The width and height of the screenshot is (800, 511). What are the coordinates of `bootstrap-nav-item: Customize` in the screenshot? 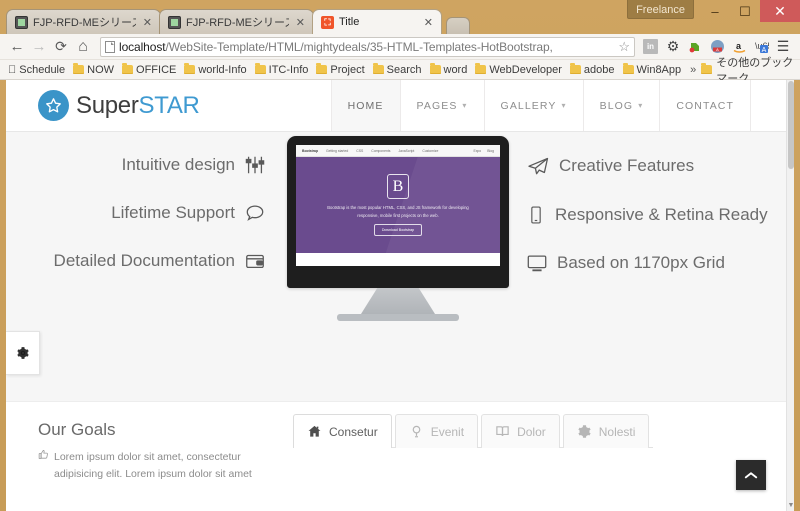 It's located at (430, 150).